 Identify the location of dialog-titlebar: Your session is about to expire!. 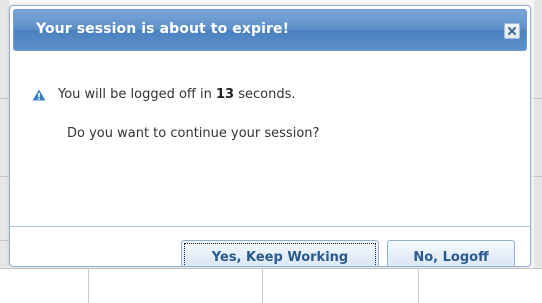
(270, 30).